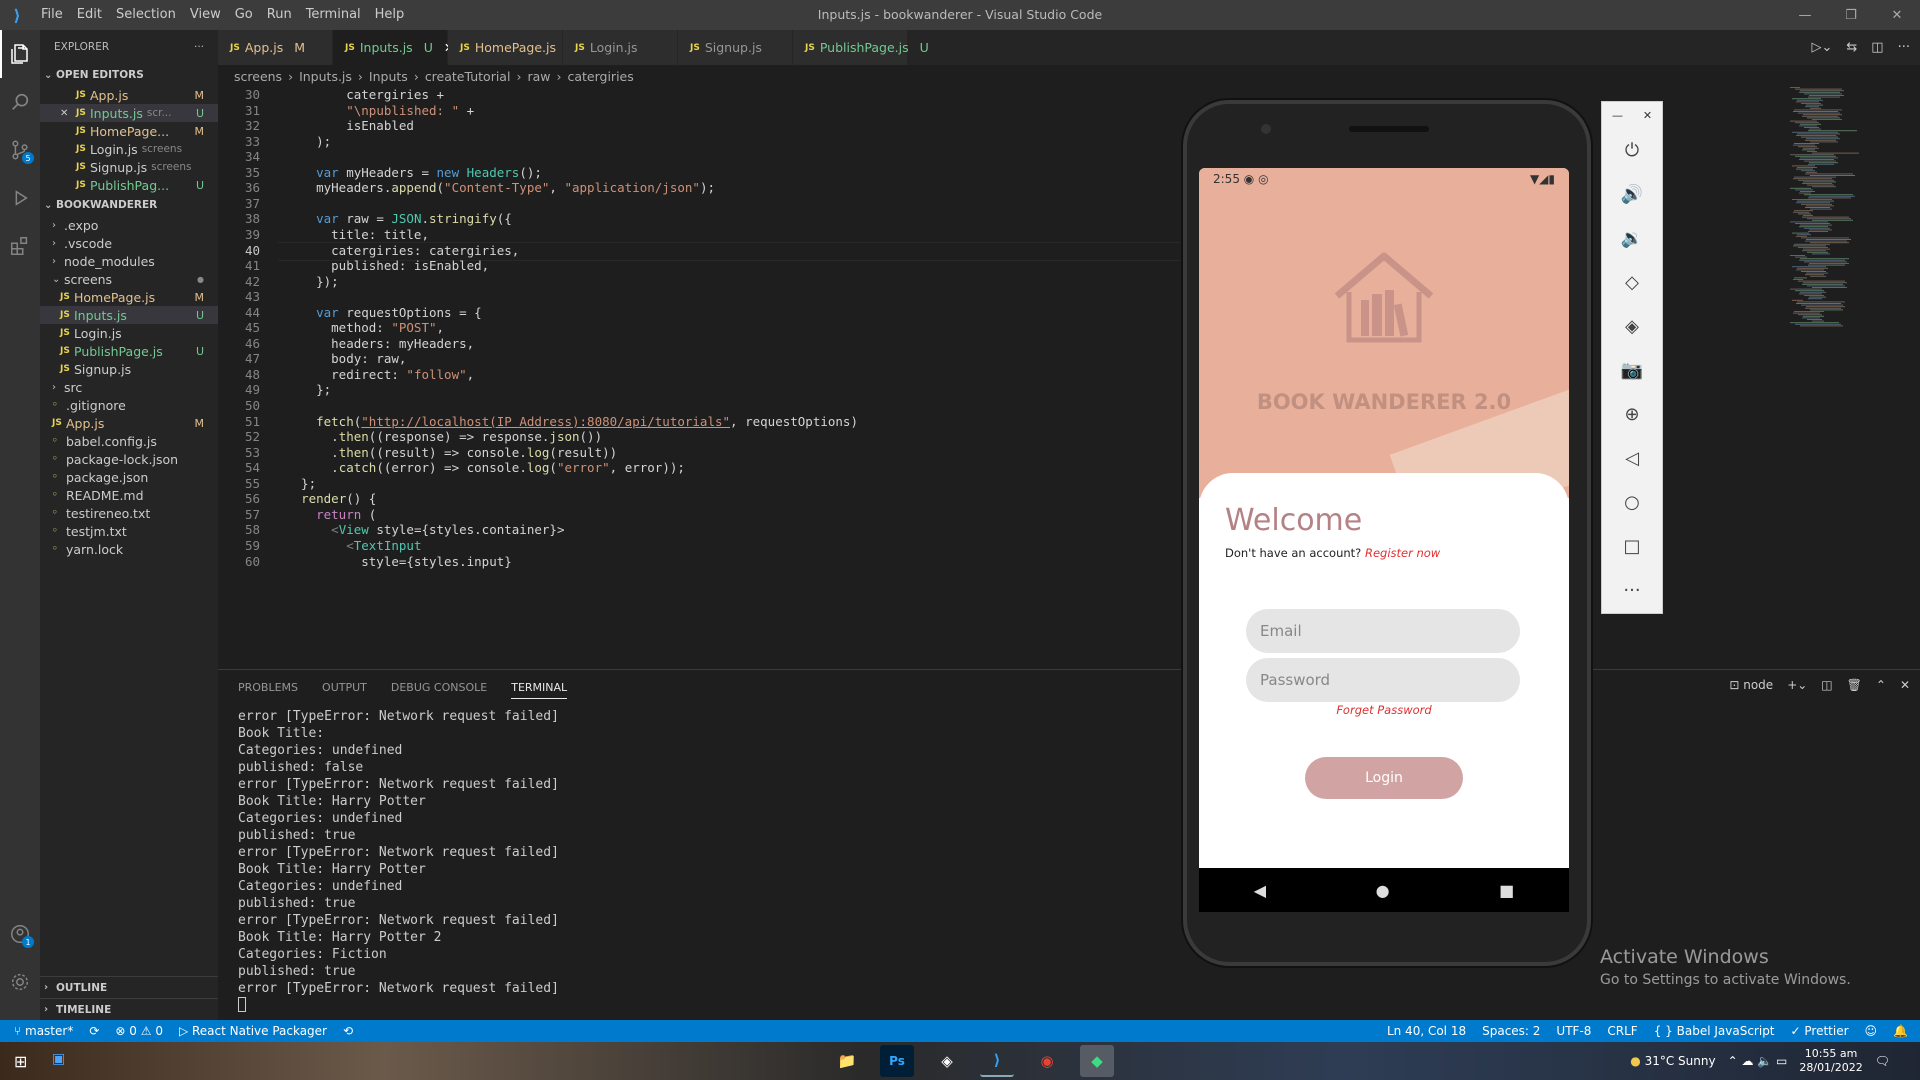  Describe the element at coordinates (399, 561) in the screenshot. I see `code-line: style={styles.input}` at that location.